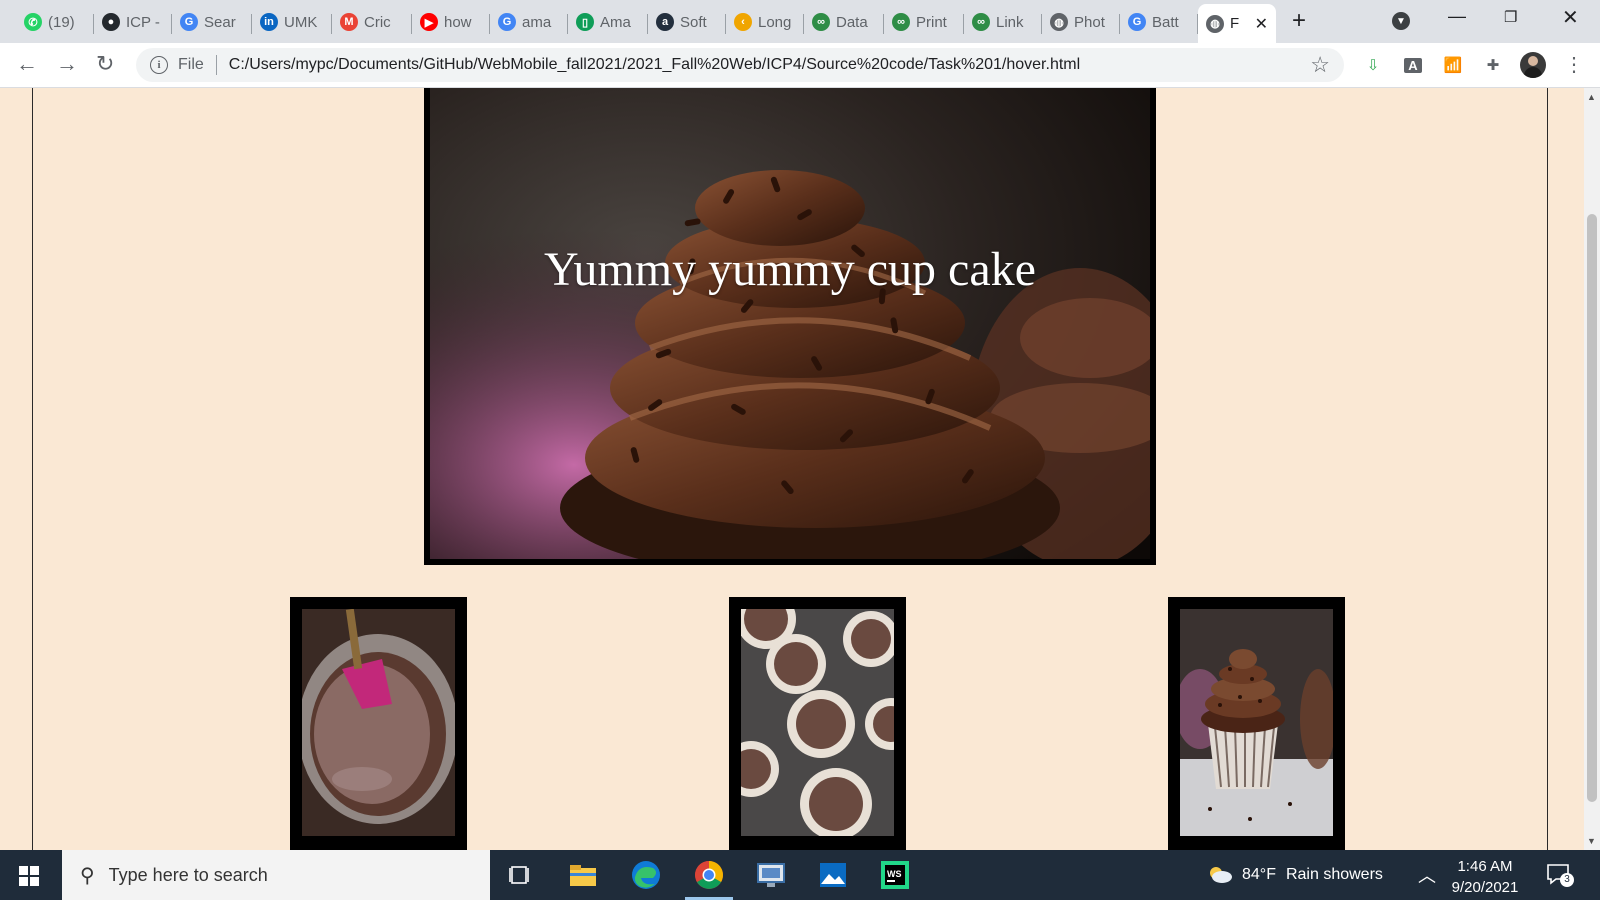  What do you see at coordinates (765, 22) in the screenshot?
I see `browser-tab: ‹ Long` at bounding box center [765, 22].